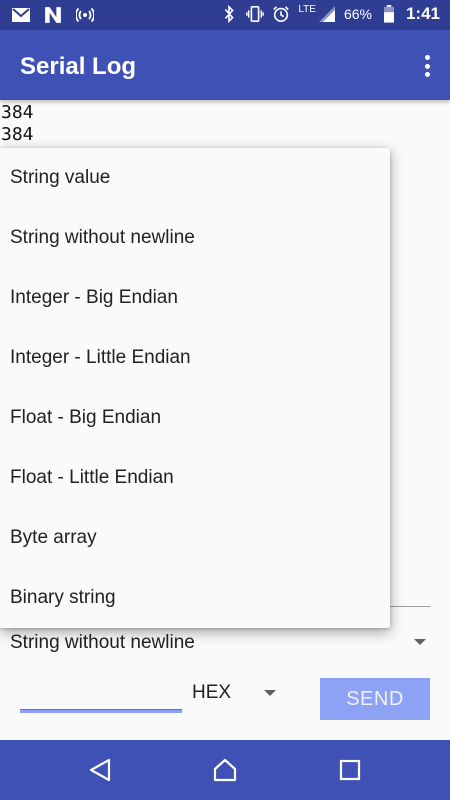 This screenshot has width=450, height=800. Describe the element at coordinates (101, 711) in the screenshot. I see `send-input-underline` at that location.